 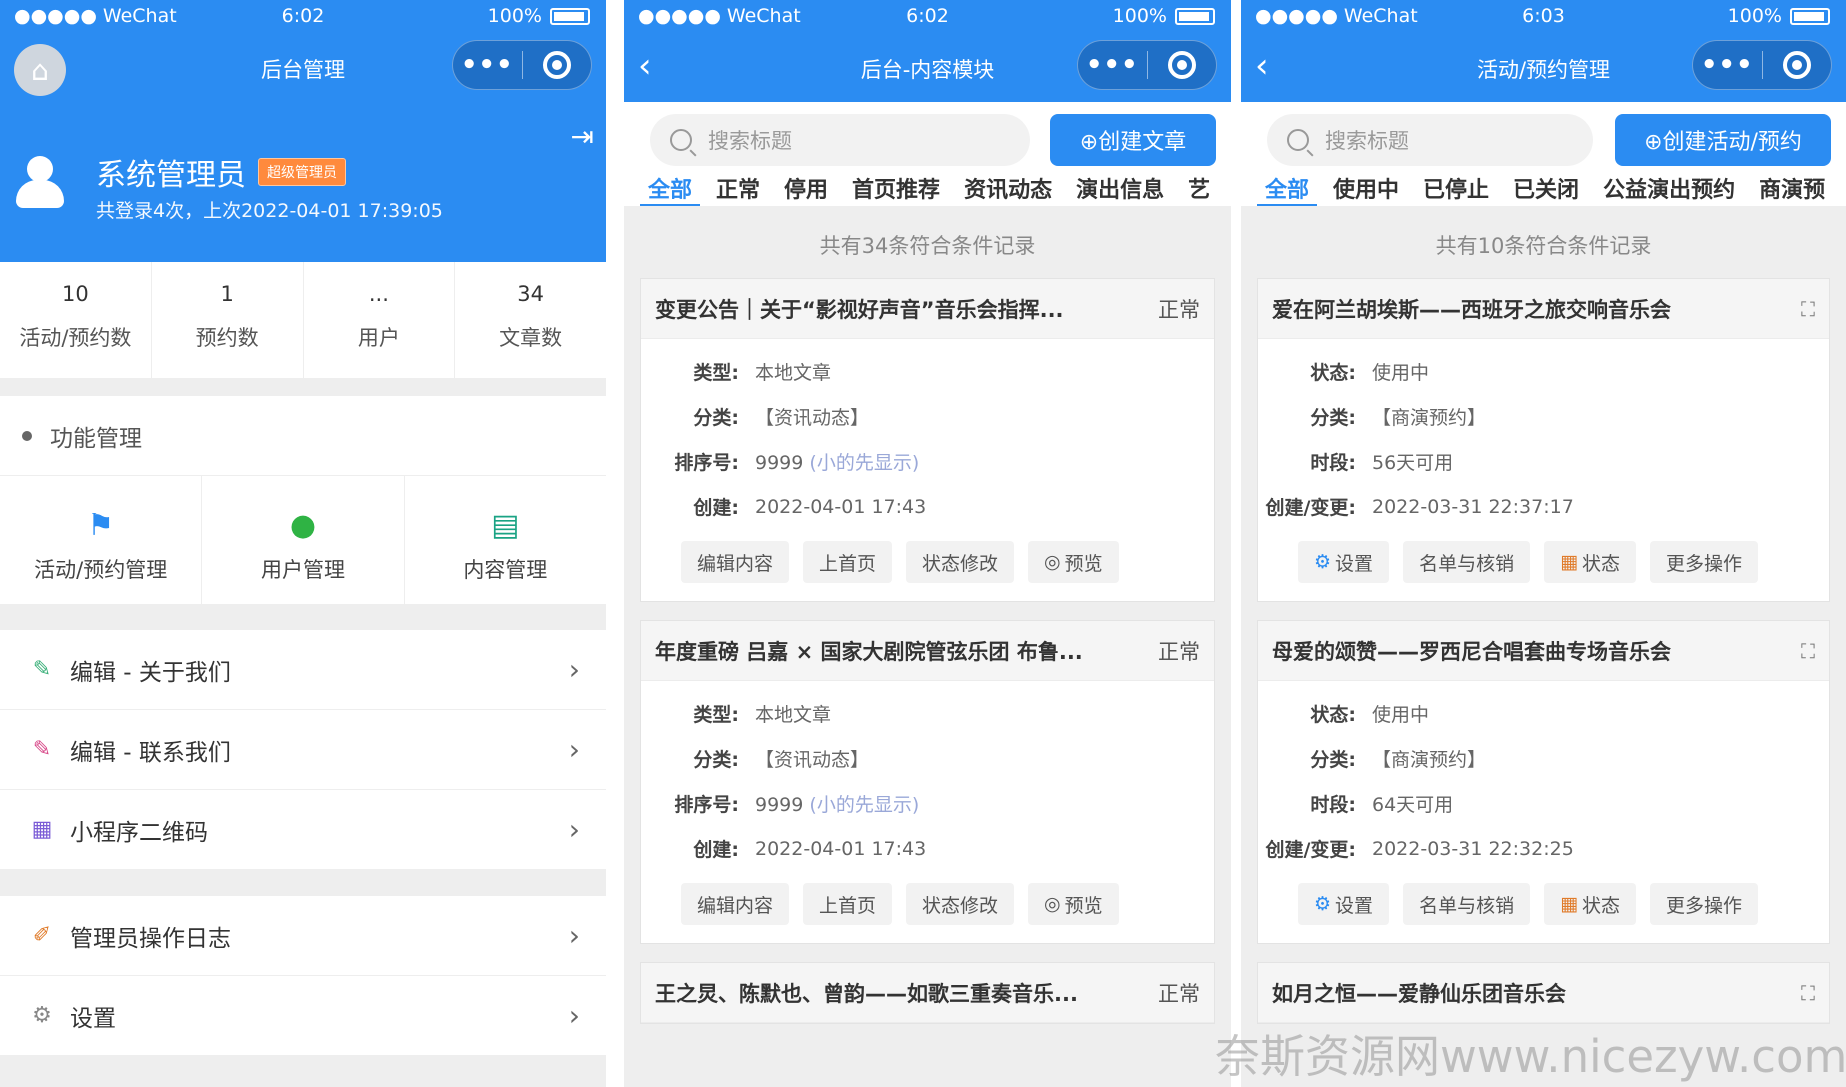 I want to click on flag-icon: ⚑, so click(x=101, y=525).